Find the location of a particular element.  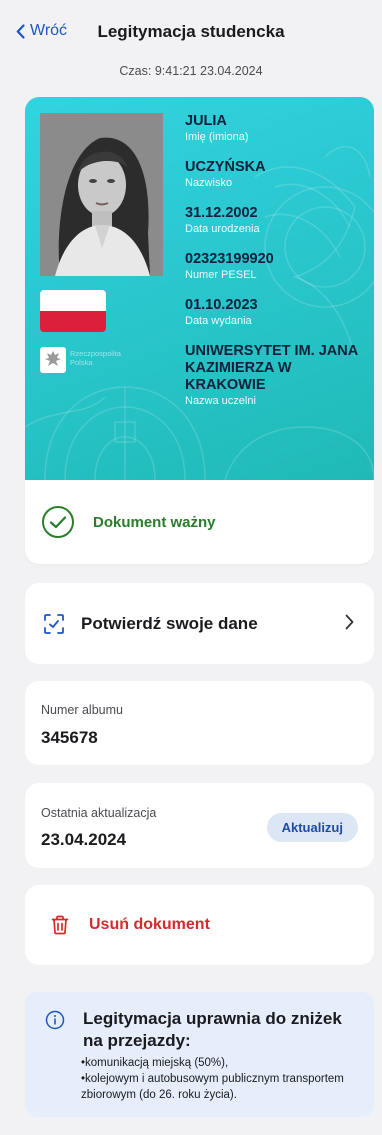

info-icon is located at coordinates (55, 1020).